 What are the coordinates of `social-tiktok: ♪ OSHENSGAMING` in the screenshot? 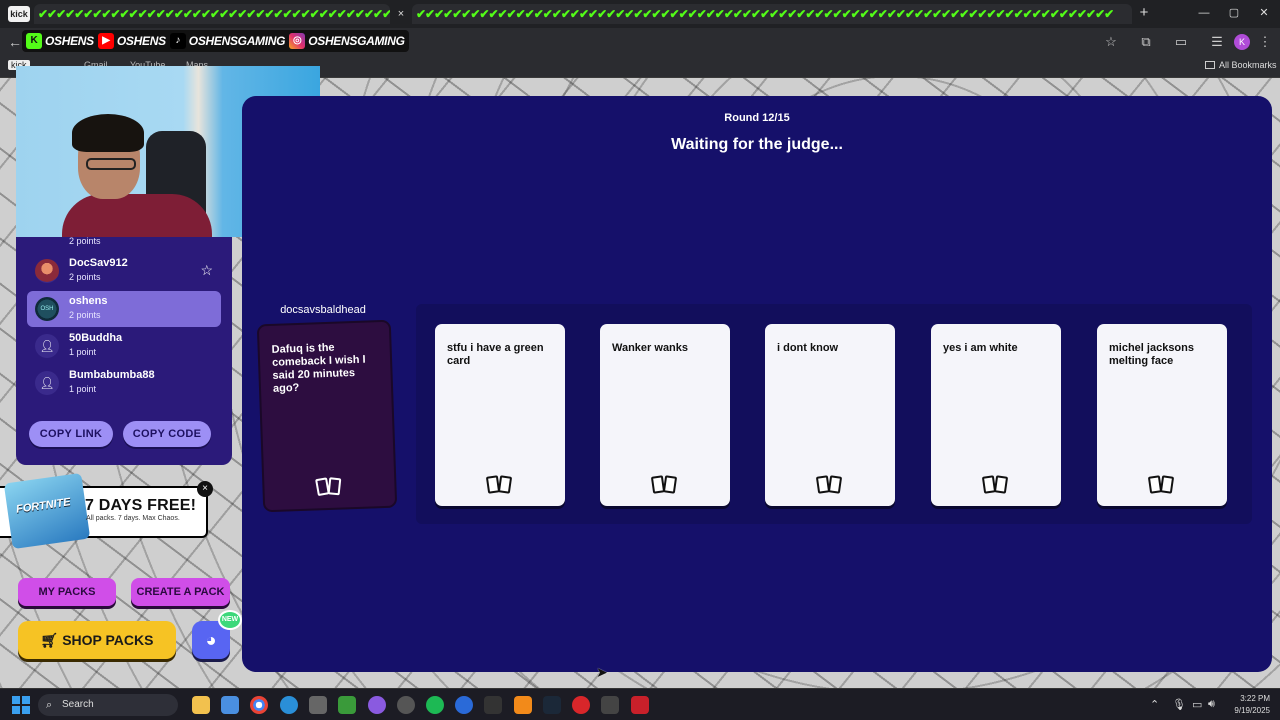 It's located at (227, 41).